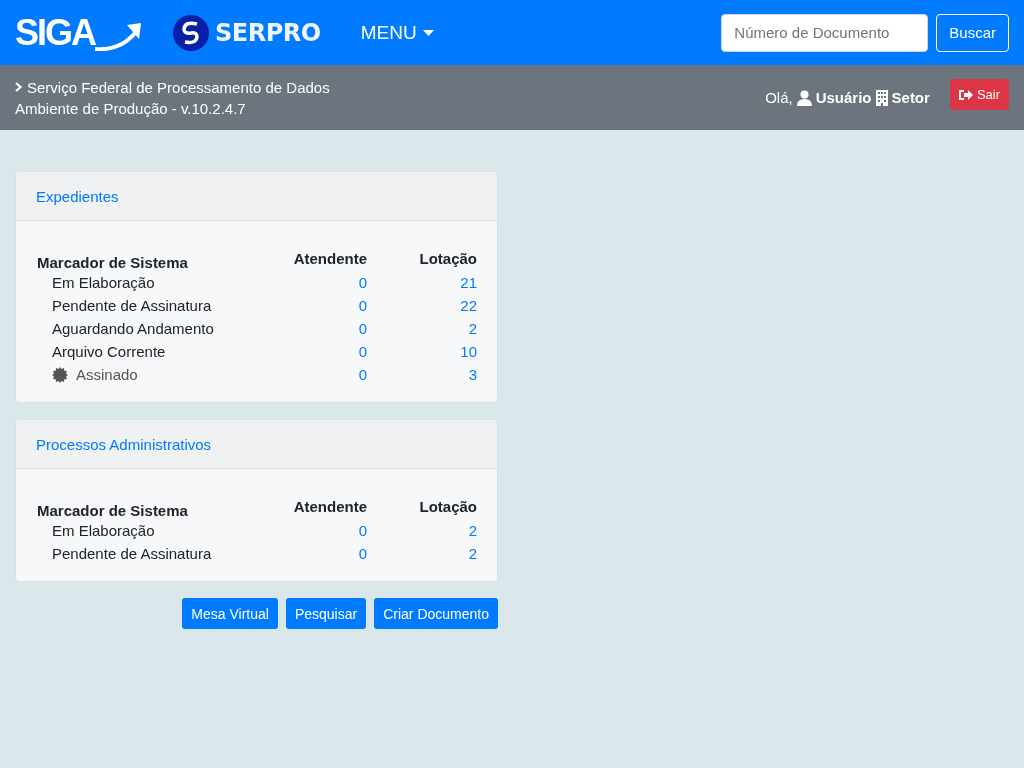 The image size is (1024, 768). I want to click on sector-name: Setor, so click(910, 97).